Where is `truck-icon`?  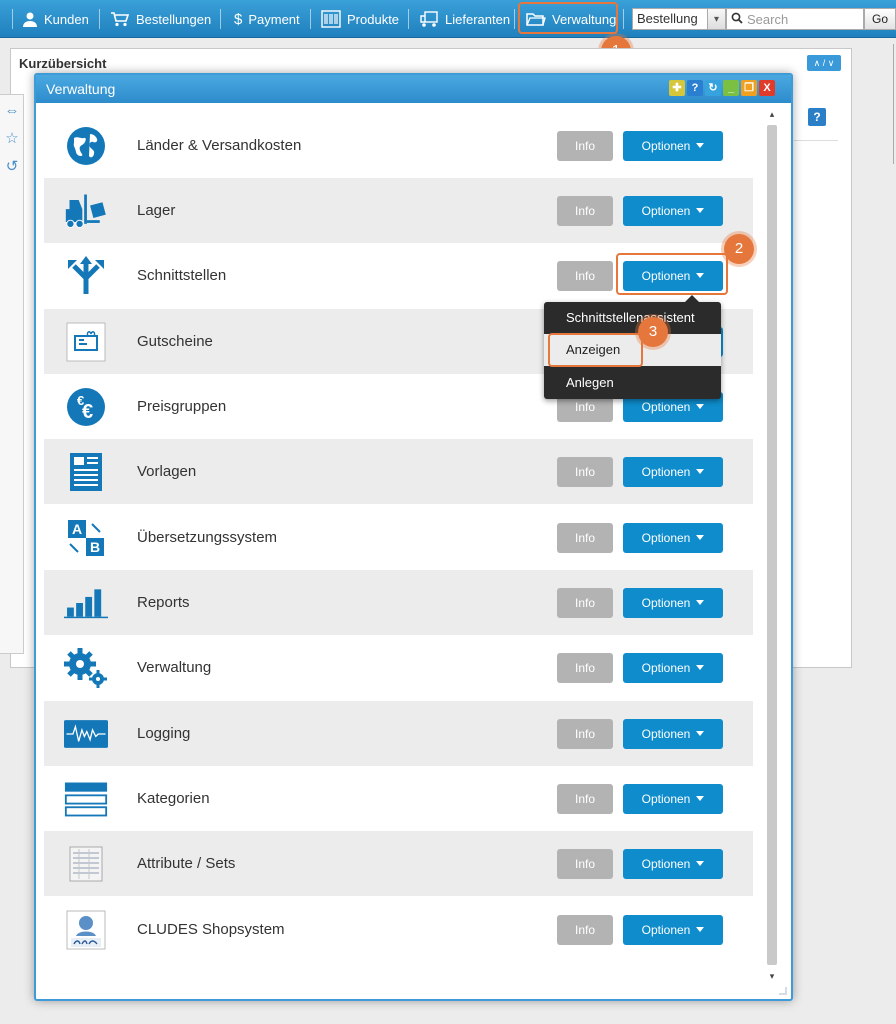
truck-icon is located at coordinates (429, 19).